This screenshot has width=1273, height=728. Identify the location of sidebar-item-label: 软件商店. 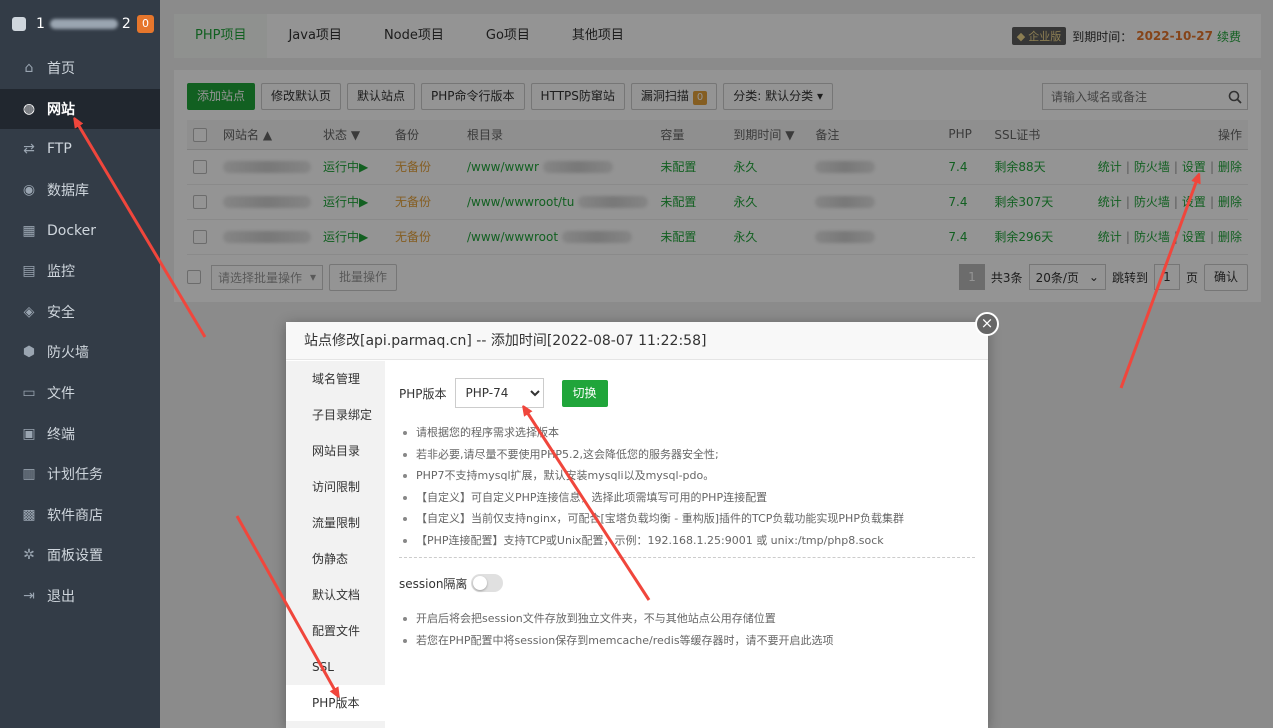
(75, 515).